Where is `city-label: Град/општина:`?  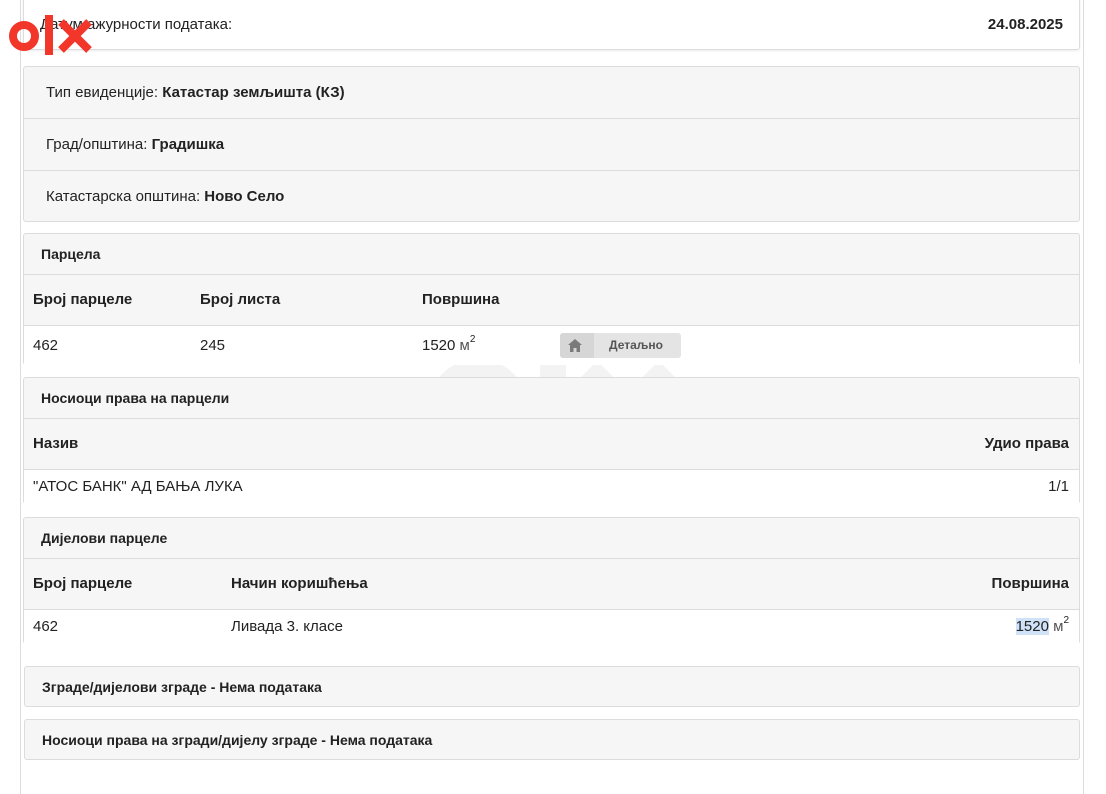
city-label: Град/општина: is located at coordinates (99, 144).